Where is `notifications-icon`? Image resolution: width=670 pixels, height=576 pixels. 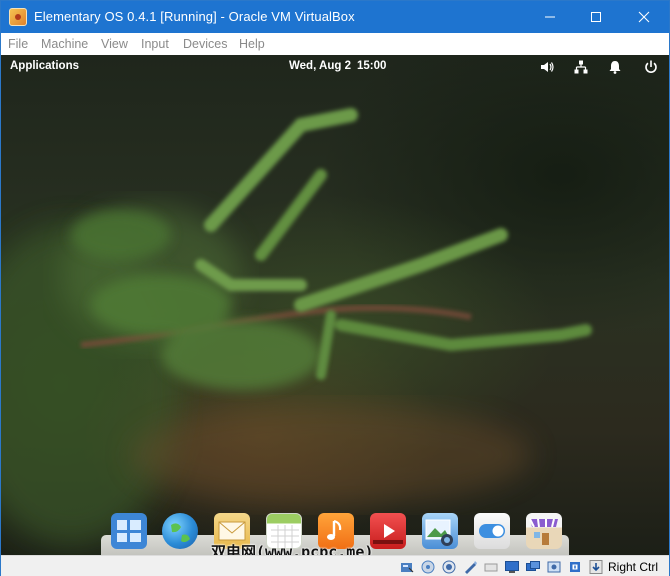 notifications-icon is located at coordinates (615, 67).